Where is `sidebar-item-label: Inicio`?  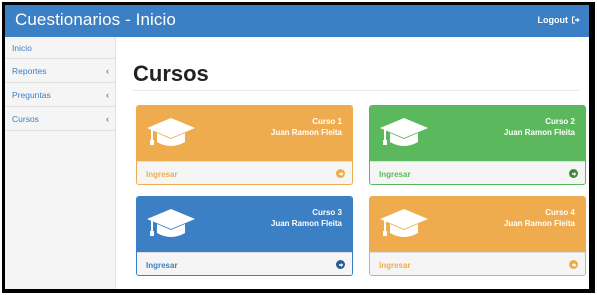 sidebar-item-label: Inicio is located at coordinates (22, 48).